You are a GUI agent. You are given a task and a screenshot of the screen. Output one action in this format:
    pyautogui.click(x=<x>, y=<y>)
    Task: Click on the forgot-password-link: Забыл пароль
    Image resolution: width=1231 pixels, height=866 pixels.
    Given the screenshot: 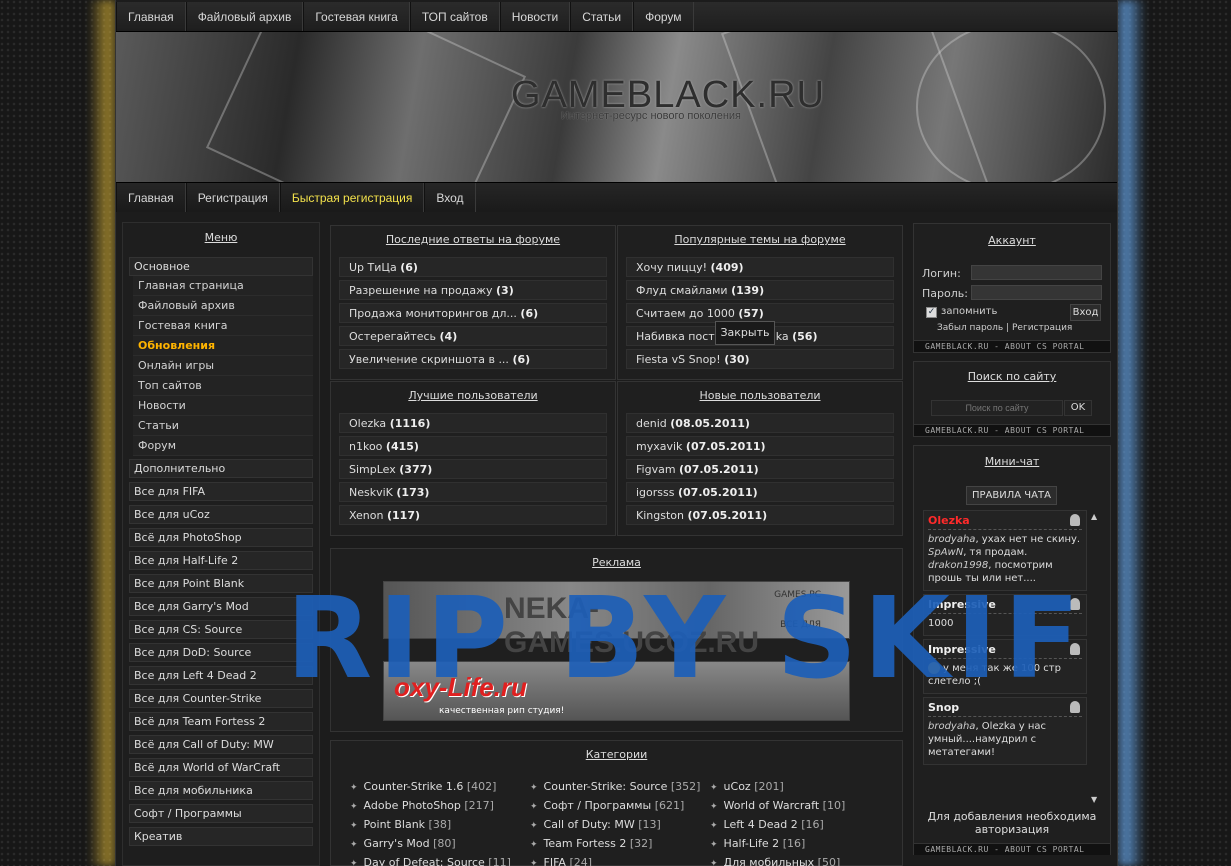 What is the action you would take?
    pyautogui.click(x=970, y=328)
    